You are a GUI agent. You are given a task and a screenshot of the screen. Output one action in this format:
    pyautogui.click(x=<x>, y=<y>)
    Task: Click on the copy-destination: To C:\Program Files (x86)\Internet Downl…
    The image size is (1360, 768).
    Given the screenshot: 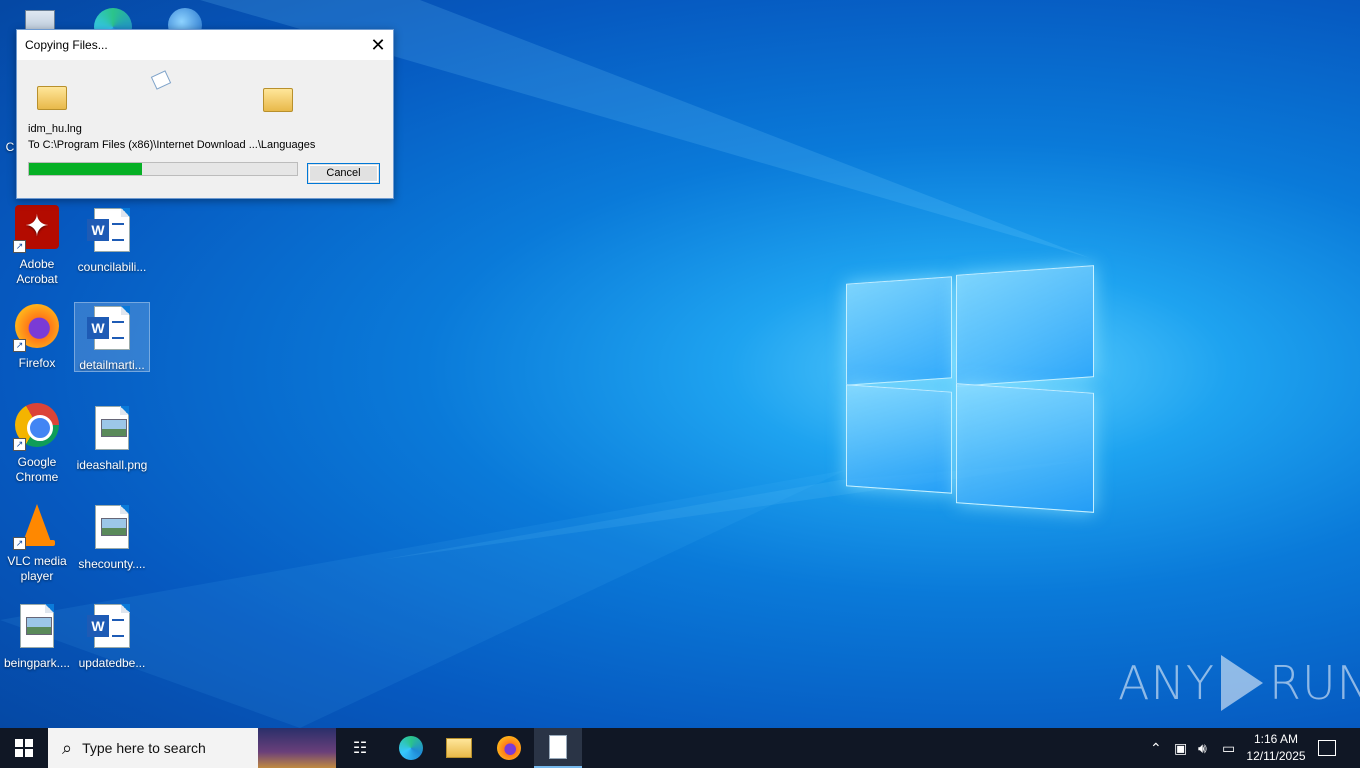 What is the action you would take?
    pyautogui.click(x=172, y=145)
    